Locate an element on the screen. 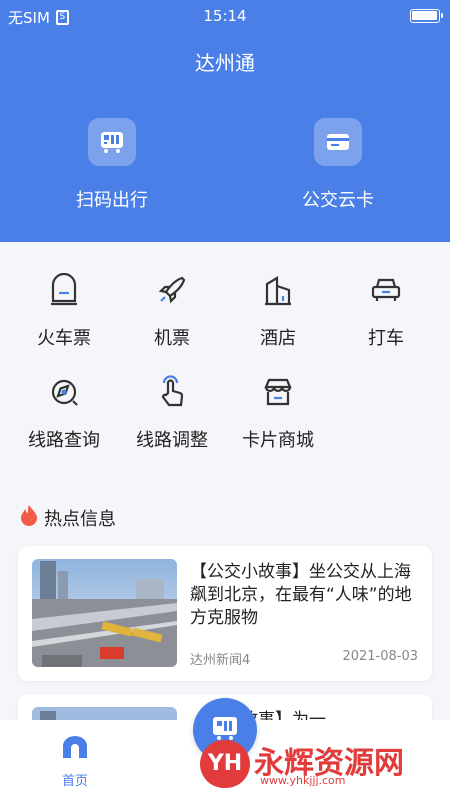 The width and height of the screenshot is (450, 800). cloud-card-label: 公交云卡 is located at coordinates (338, 200).